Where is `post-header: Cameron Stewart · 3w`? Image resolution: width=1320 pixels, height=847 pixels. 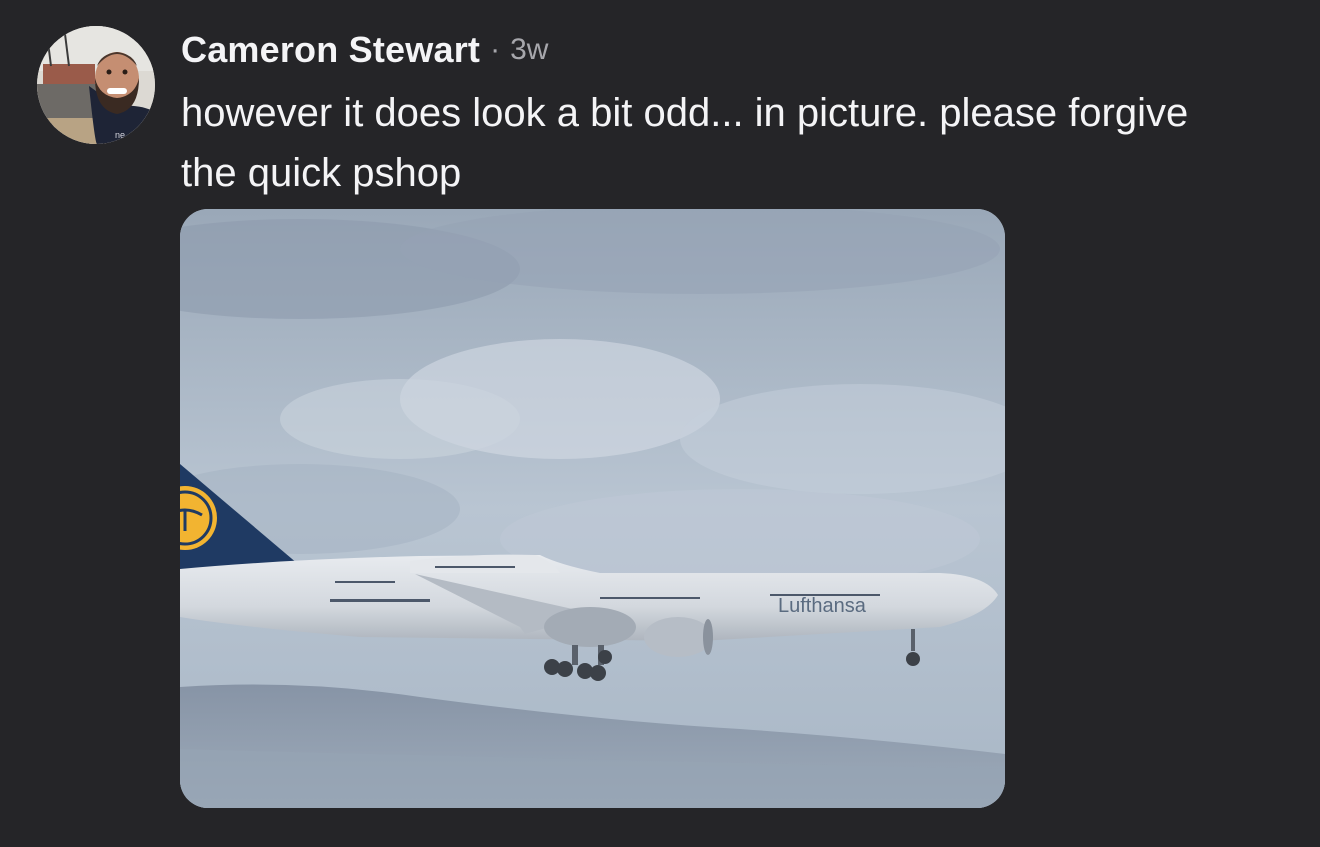
post-header: Cameron Stewart · 3w is located at coordinates (364, 50).